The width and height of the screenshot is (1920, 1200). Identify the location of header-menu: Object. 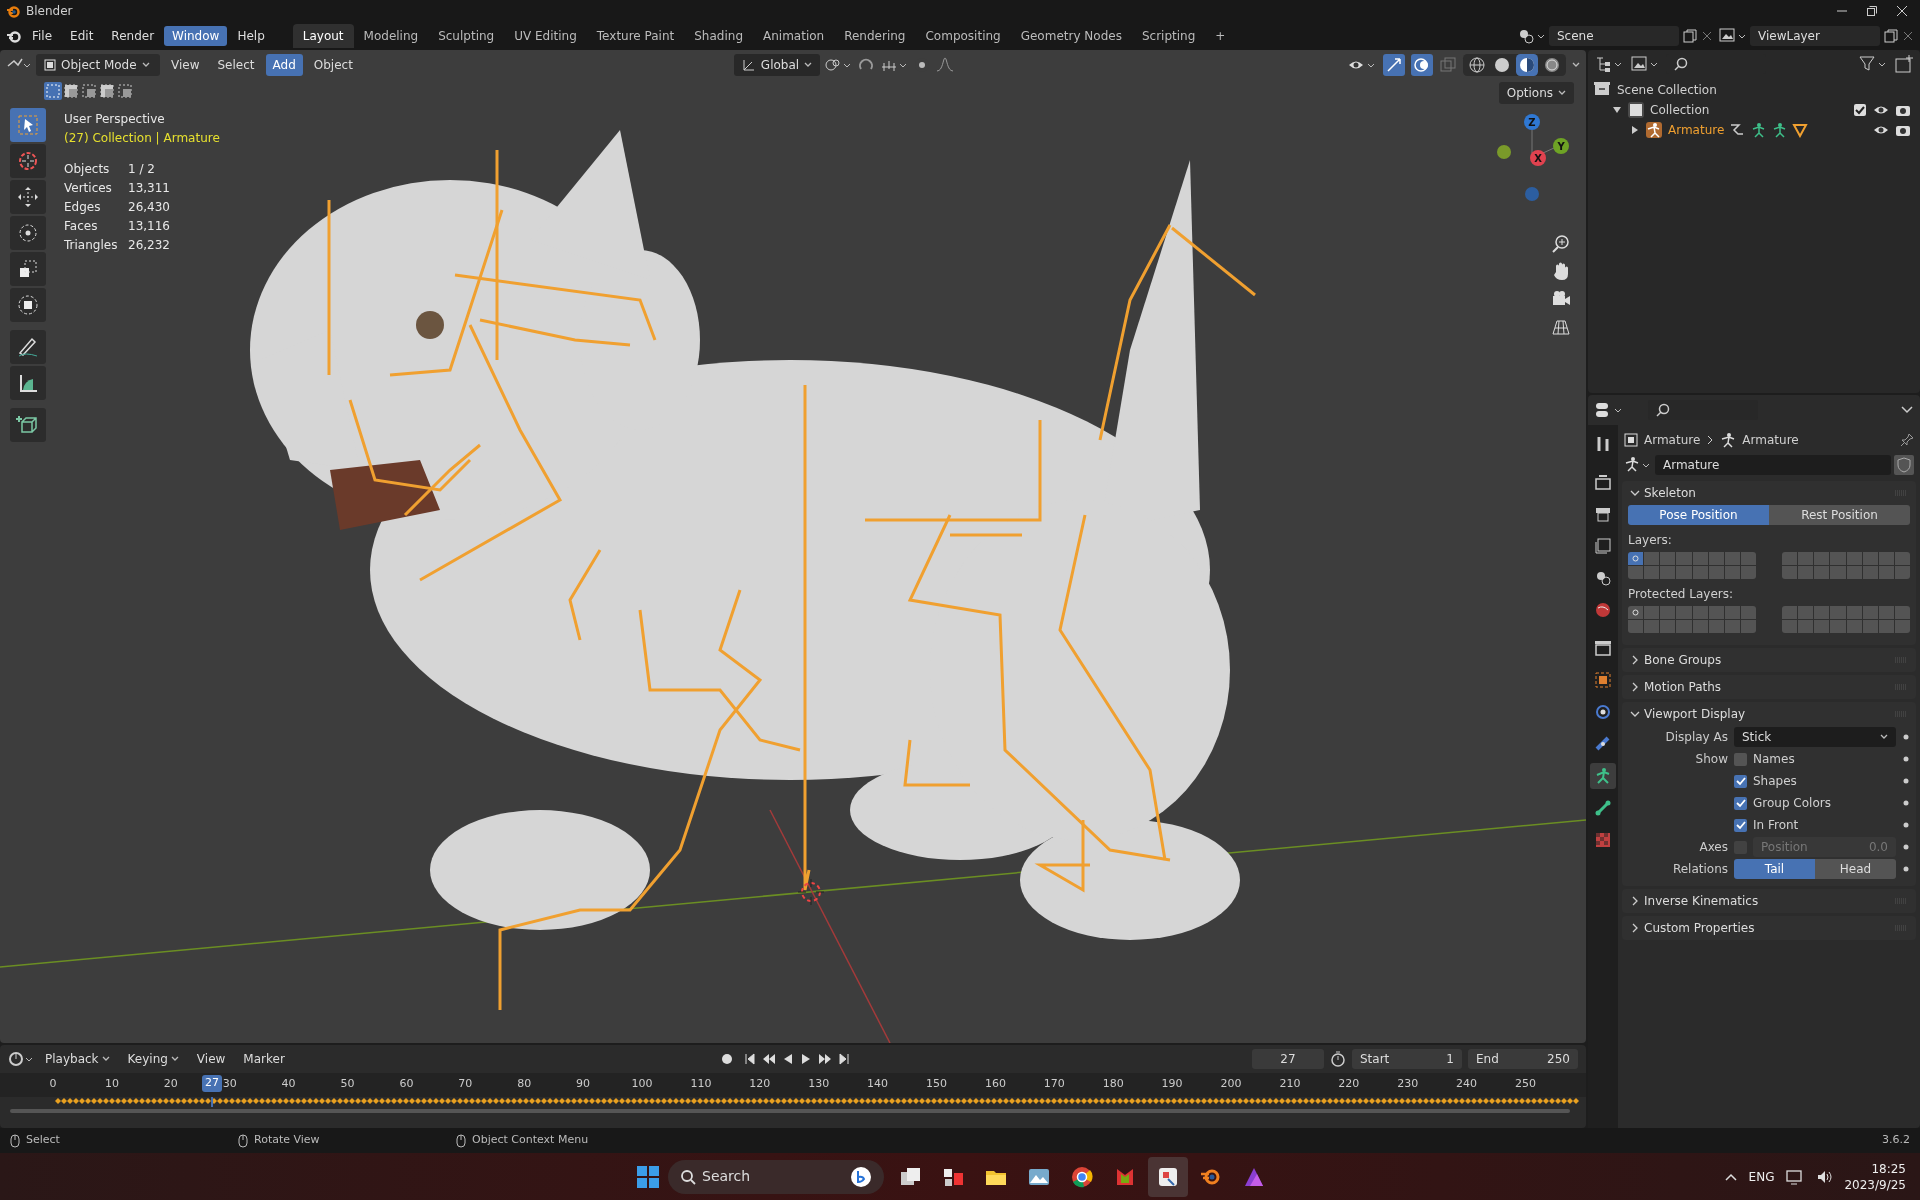
(333, 65).